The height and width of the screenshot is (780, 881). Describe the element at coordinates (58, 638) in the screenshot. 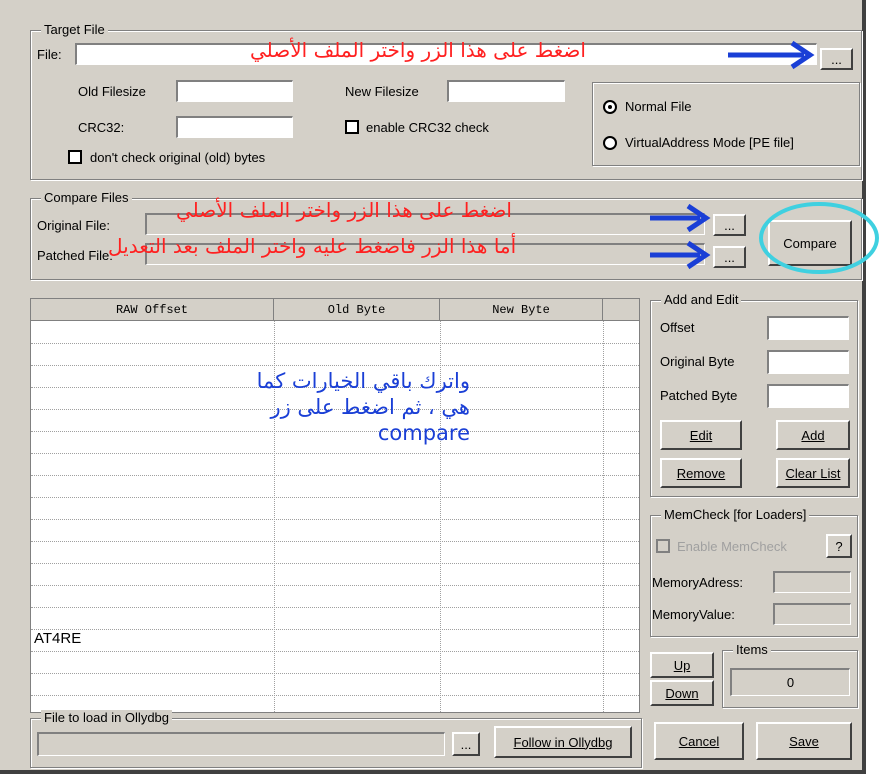

I see `watermark-text: AT4RE` at that location.